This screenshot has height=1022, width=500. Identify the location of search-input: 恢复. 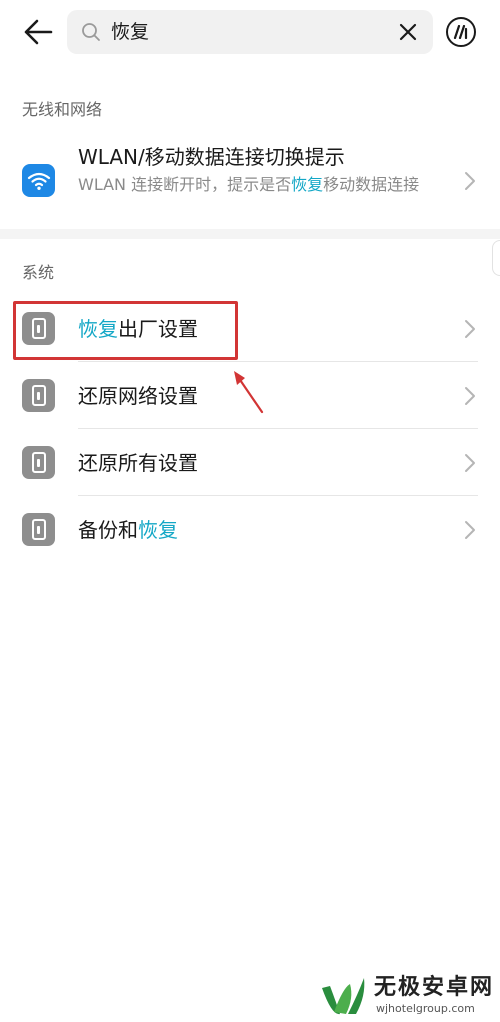
(130, 32).